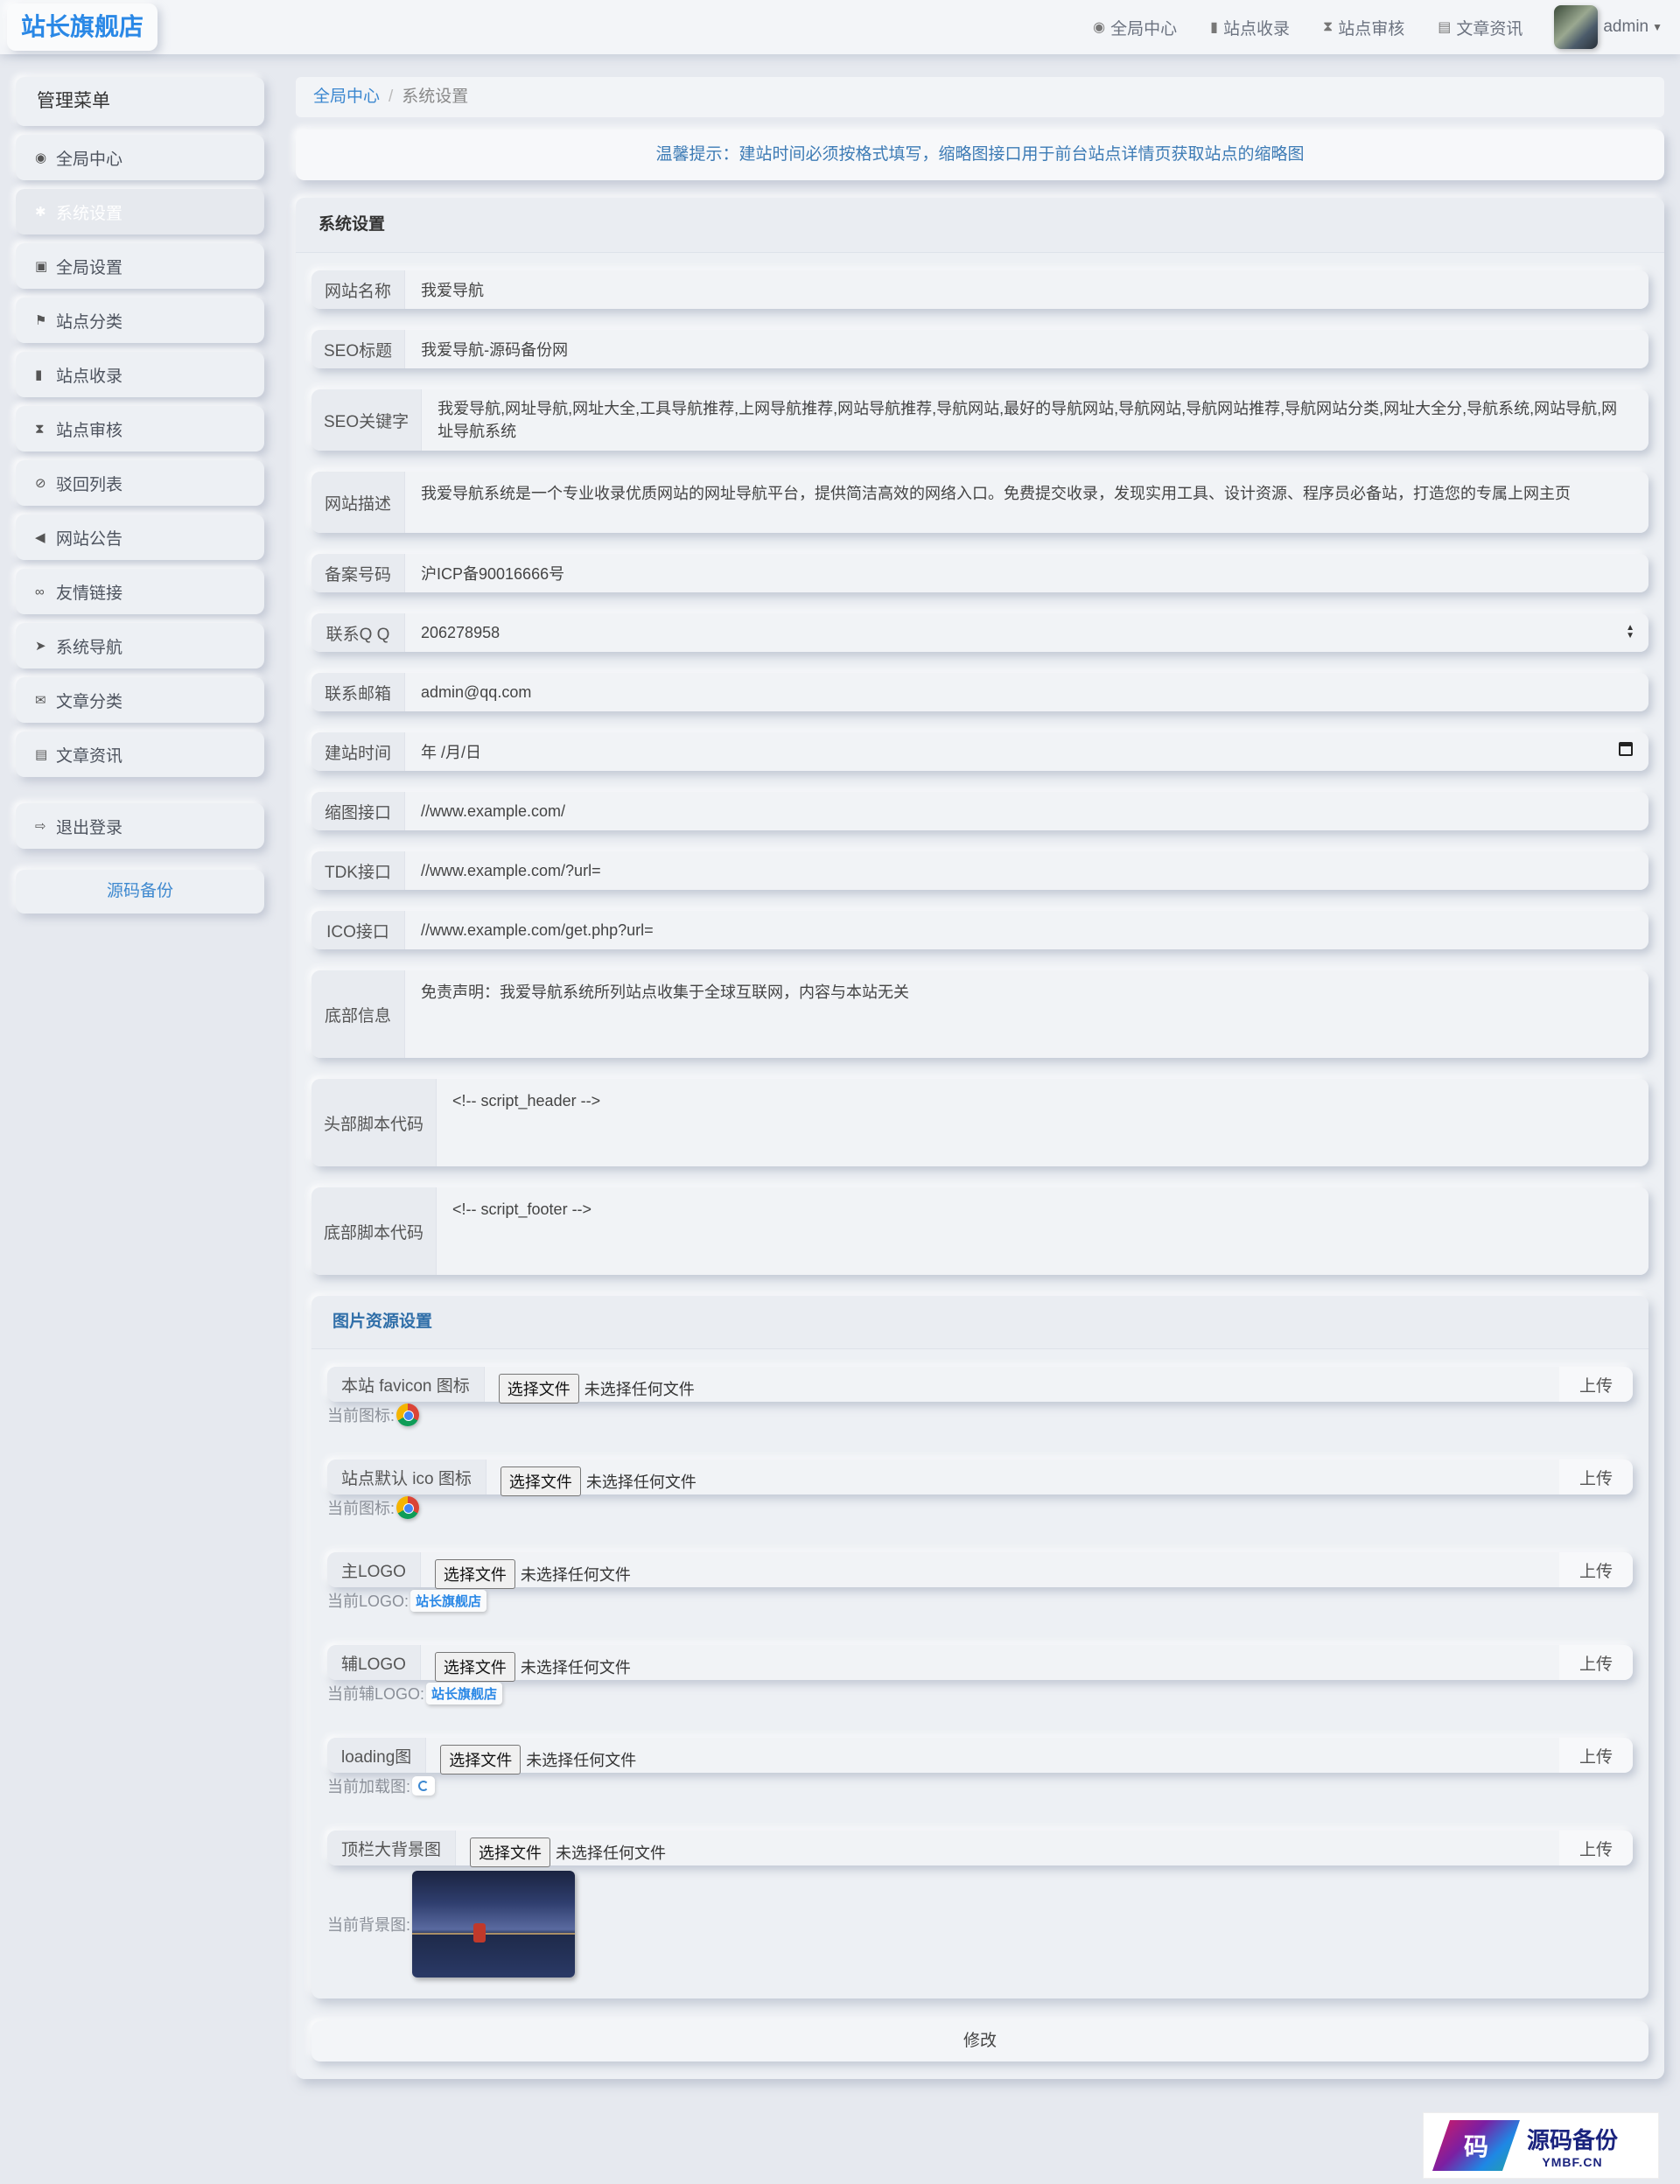 The image size is (1680, 2184). What do you see at coordinates (346, 97) in the screenshot?
I see `breadcrumb-home-link: 全局中心` at bounding box center [346, 97].